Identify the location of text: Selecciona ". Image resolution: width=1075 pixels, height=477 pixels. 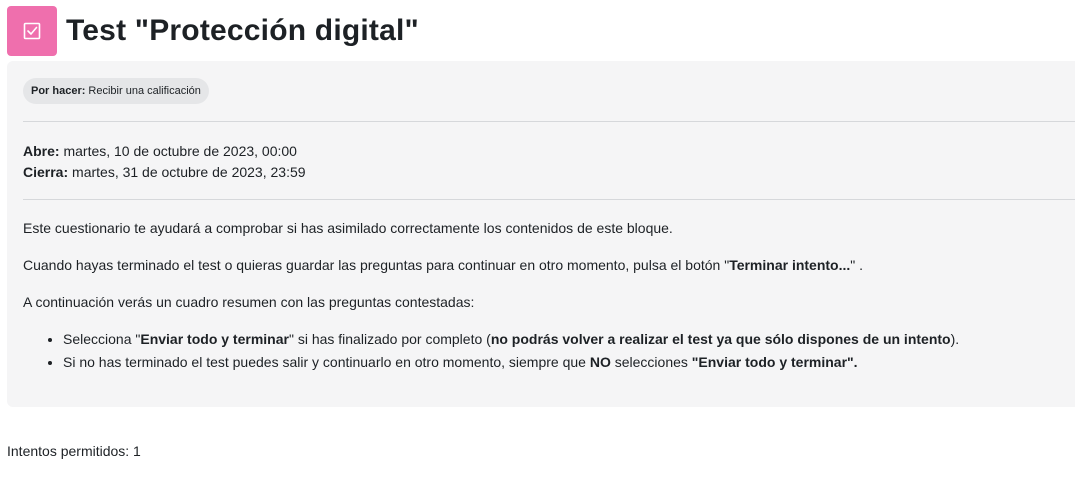
(102, 339).